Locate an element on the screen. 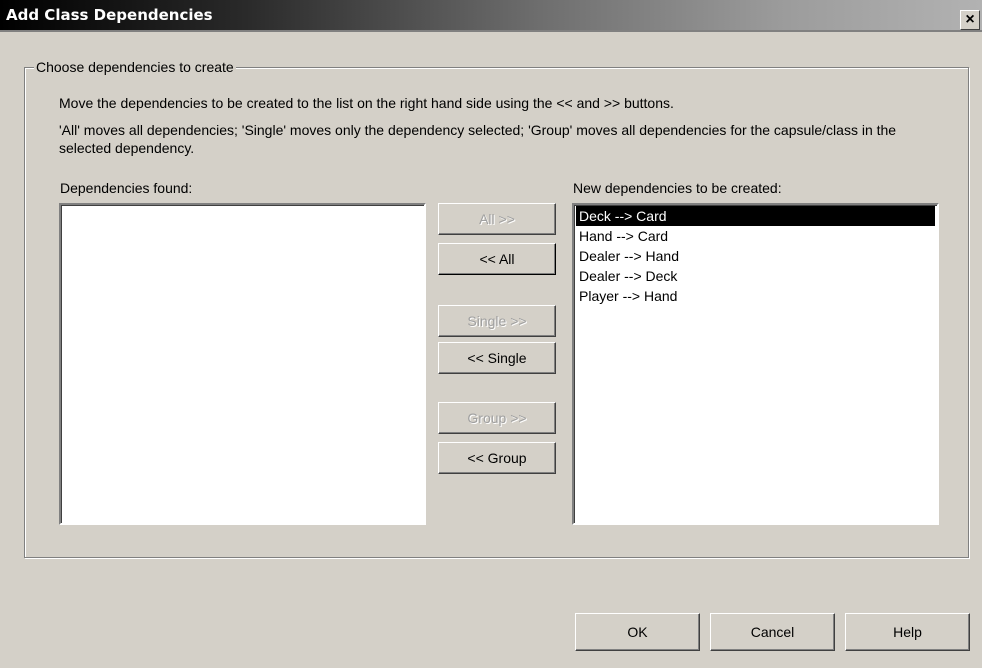 Image resolution: width=982 pixels, height=668 pixels. new-dependencies-label: New dependencies to be created: is located at coordinates (677, 188).